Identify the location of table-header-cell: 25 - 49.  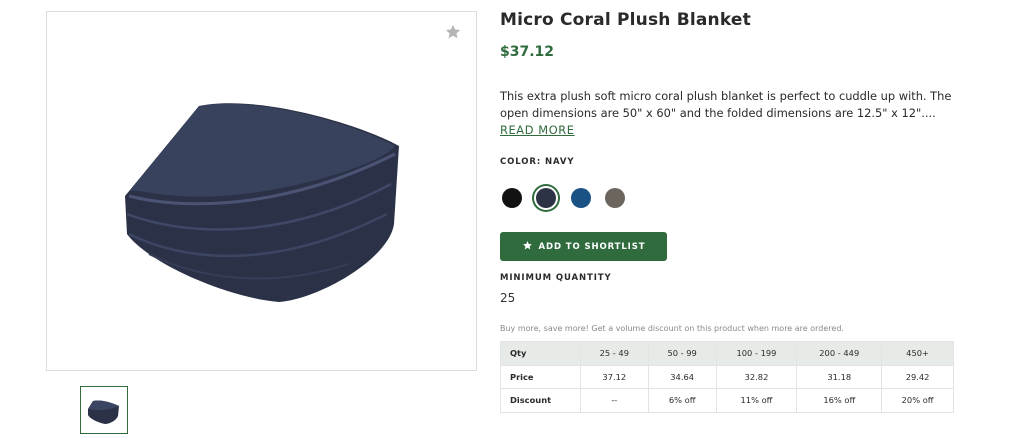
(614, 353).